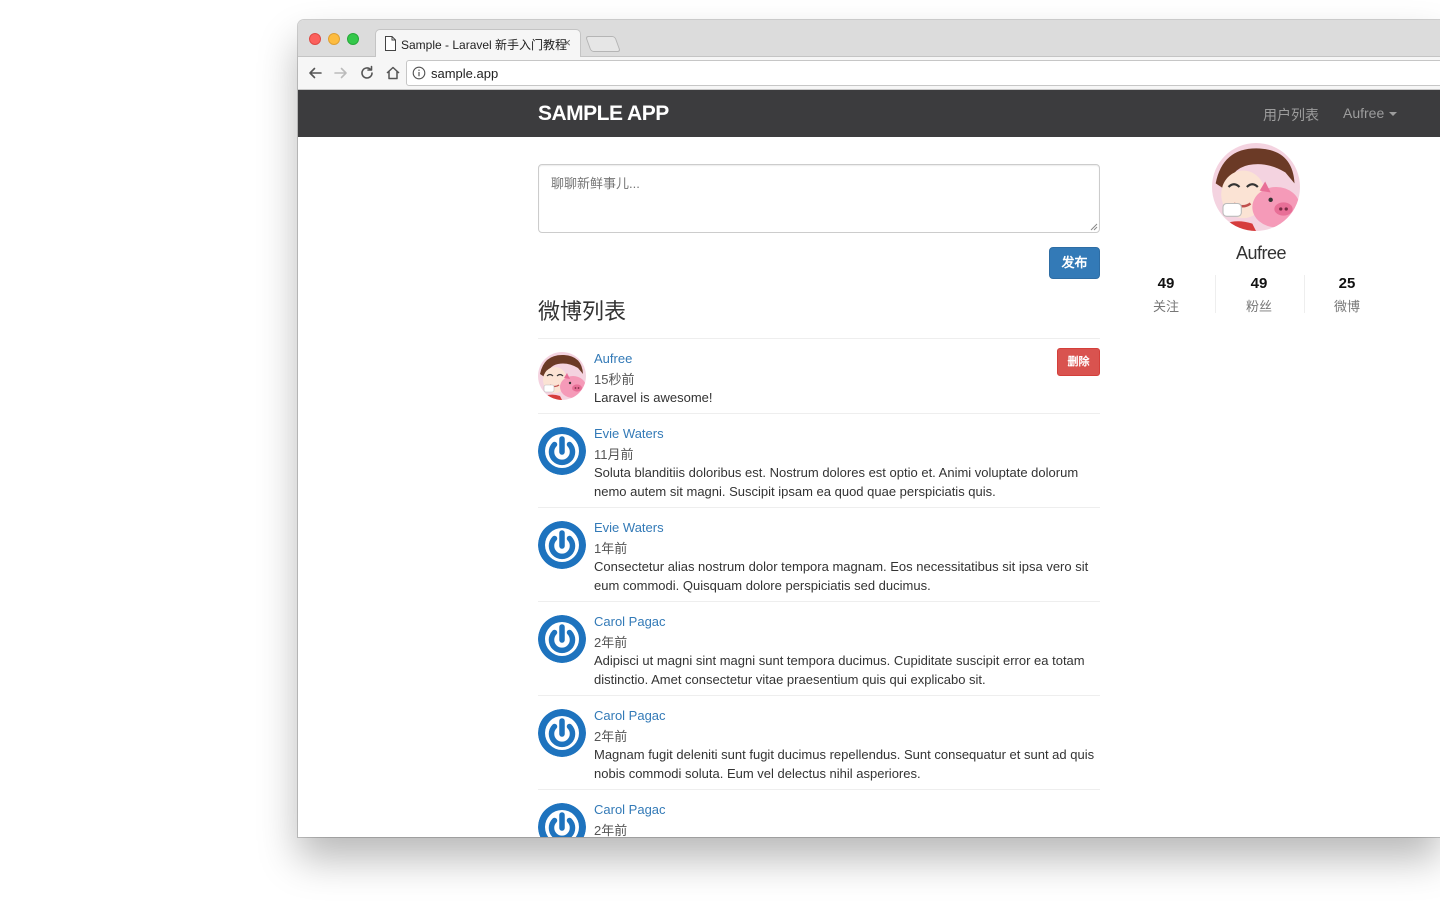 This screenshot has width=1440, height=920. I want to click on resize-grip-icon, so click(1094, 227).